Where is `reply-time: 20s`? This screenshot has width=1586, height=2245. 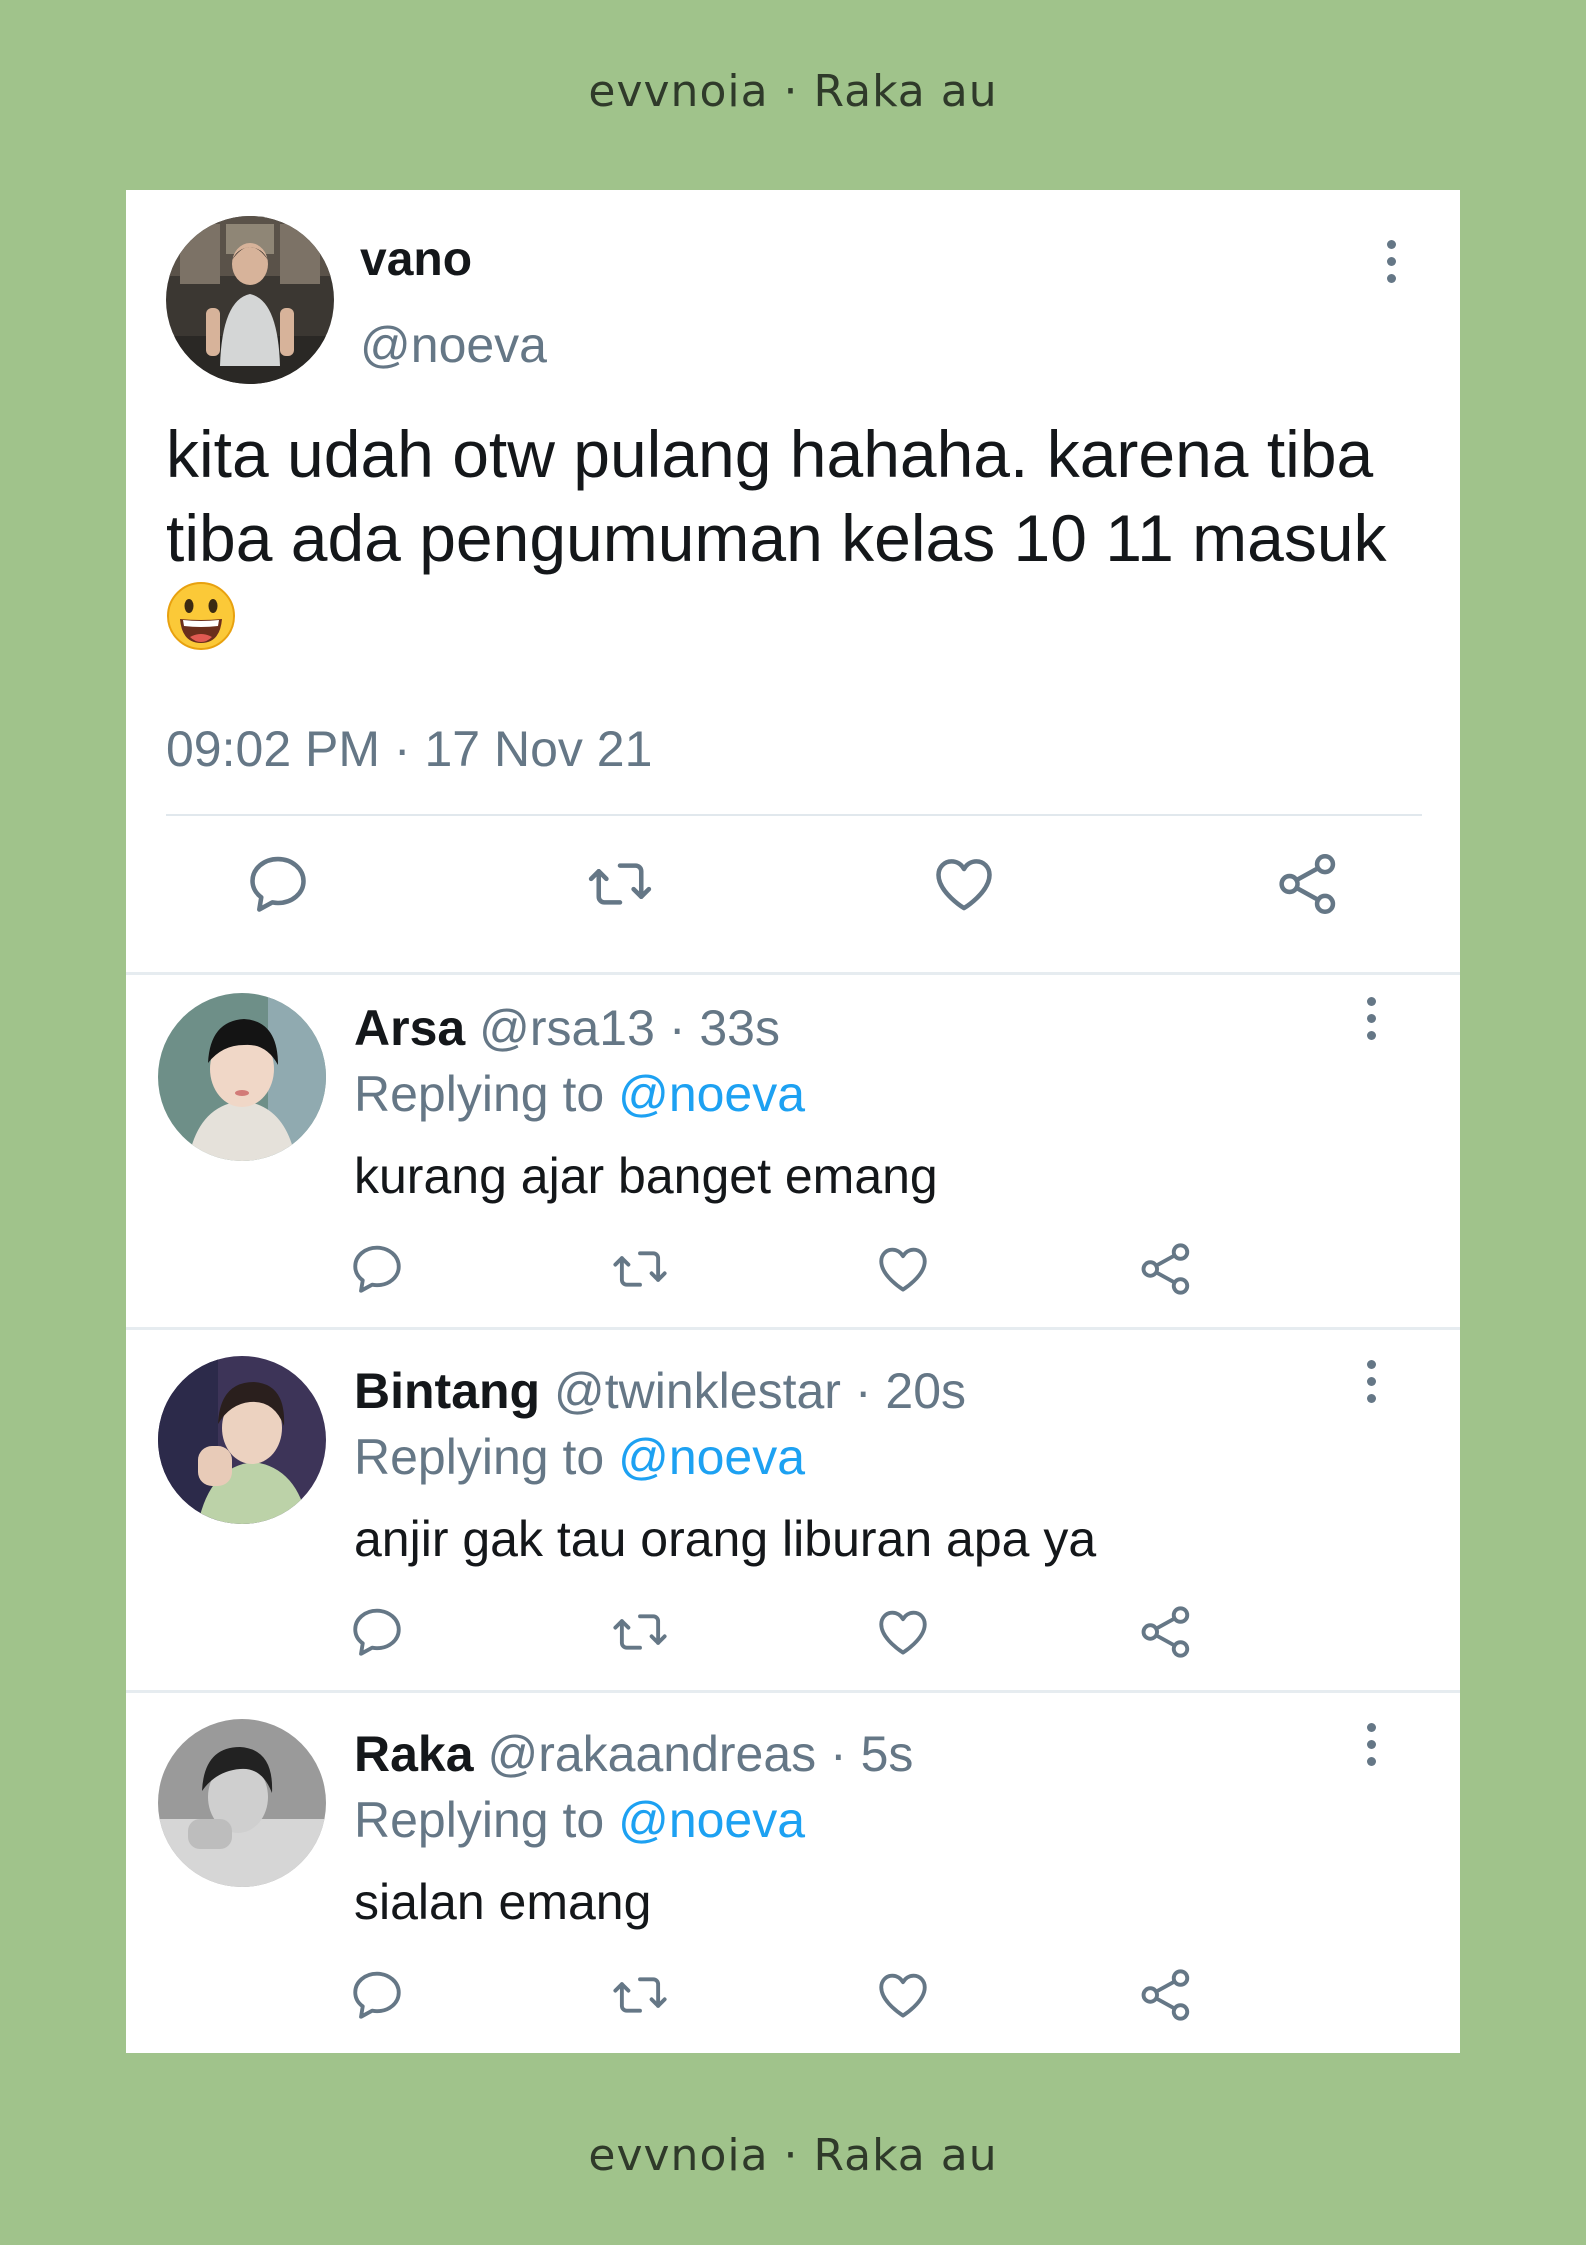 reply-time: 20s is located at coordinates (926, 1391).